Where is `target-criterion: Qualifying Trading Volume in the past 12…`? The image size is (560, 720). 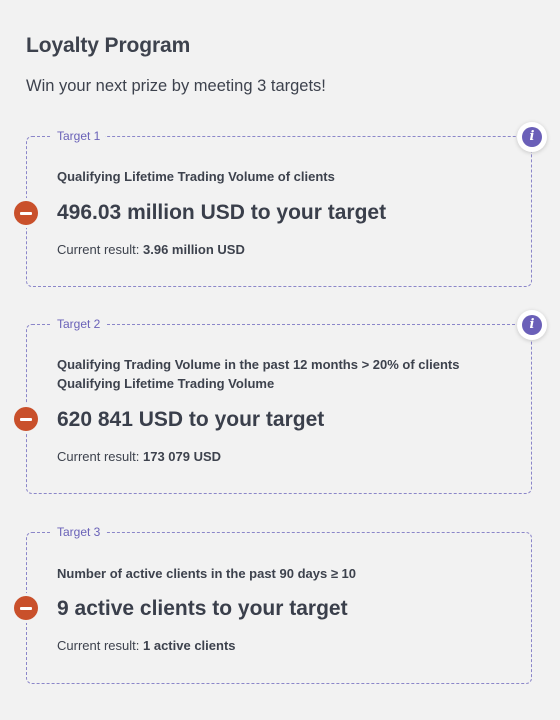 target-criterion: Qualifying Trading Volume in the past 12… is located at coordinates (258, 374).